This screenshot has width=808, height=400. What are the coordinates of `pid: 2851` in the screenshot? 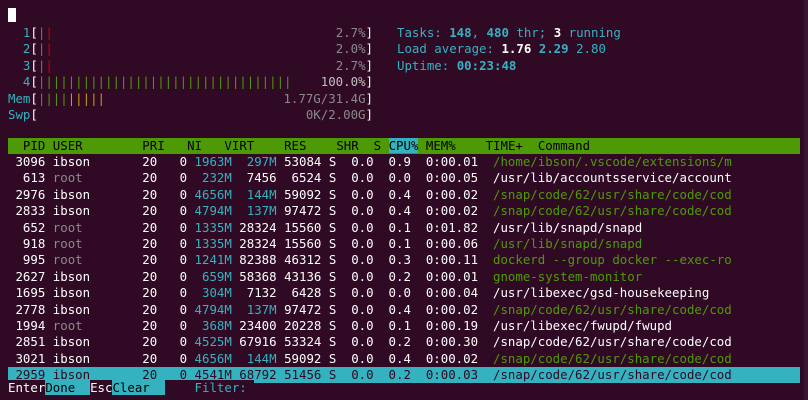 It's located at (27, 342).